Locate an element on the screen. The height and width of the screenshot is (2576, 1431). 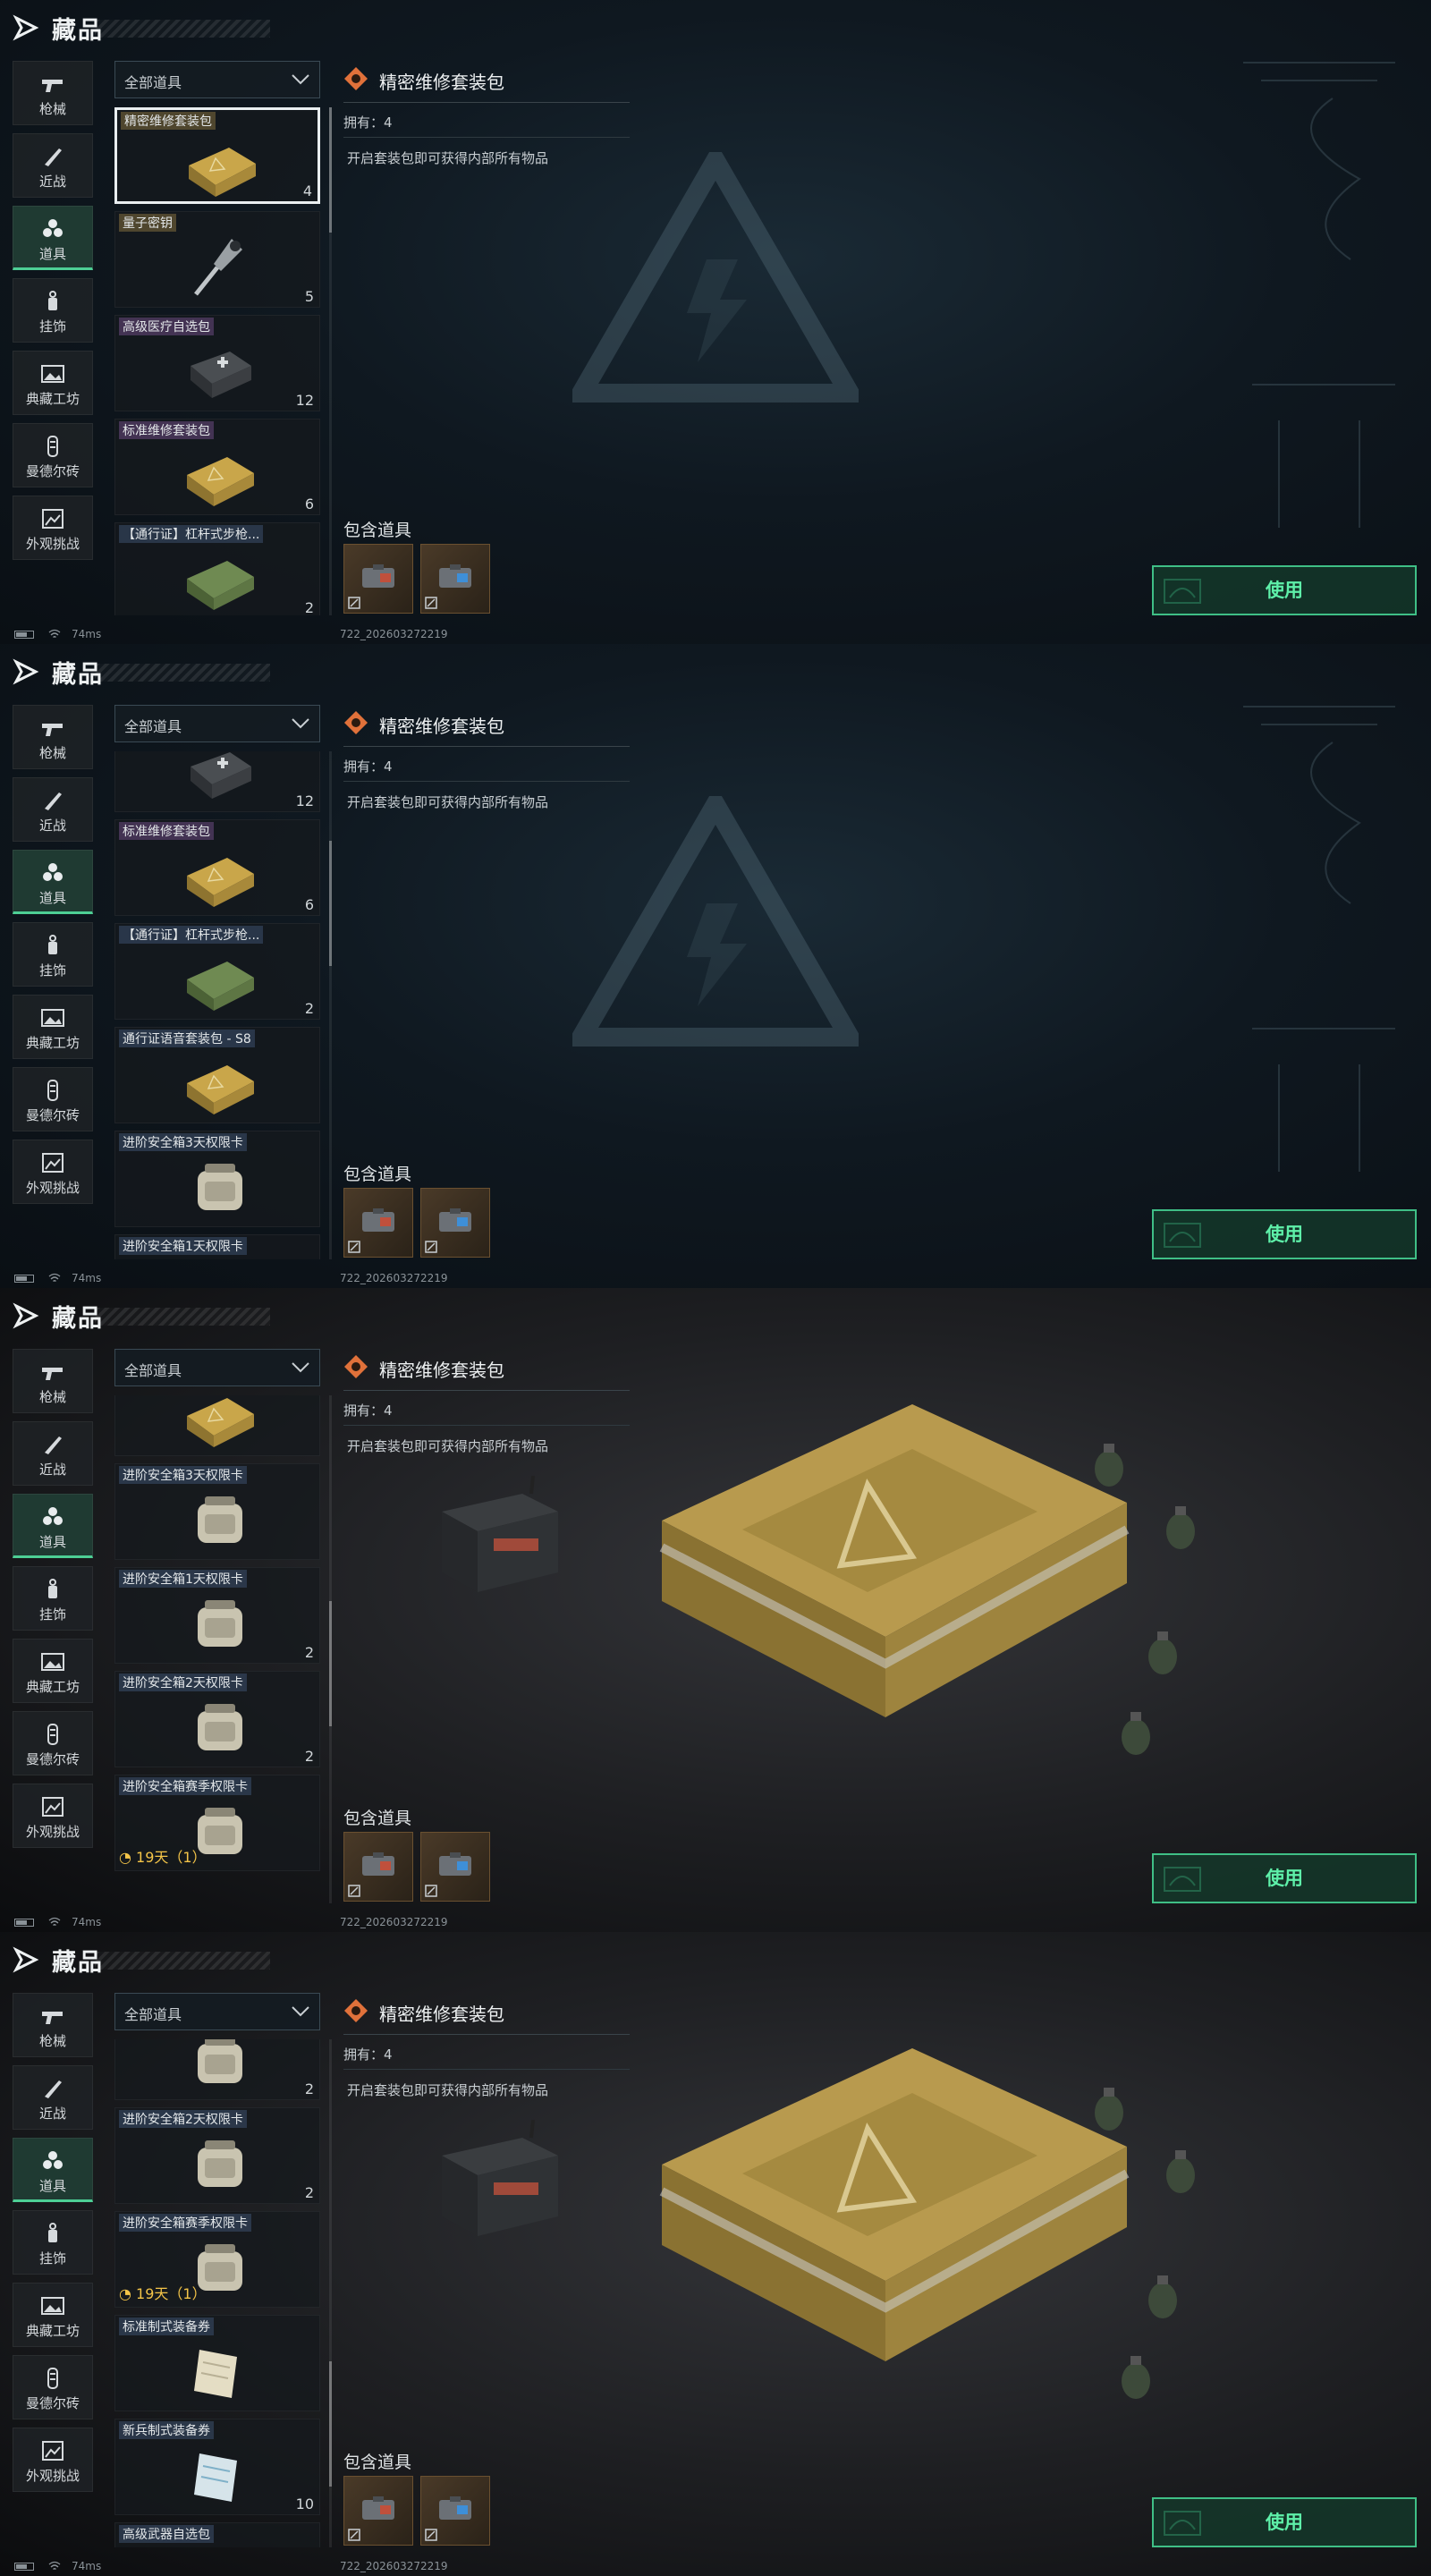
item-card: 2 is located at coordinates (217, 2069).